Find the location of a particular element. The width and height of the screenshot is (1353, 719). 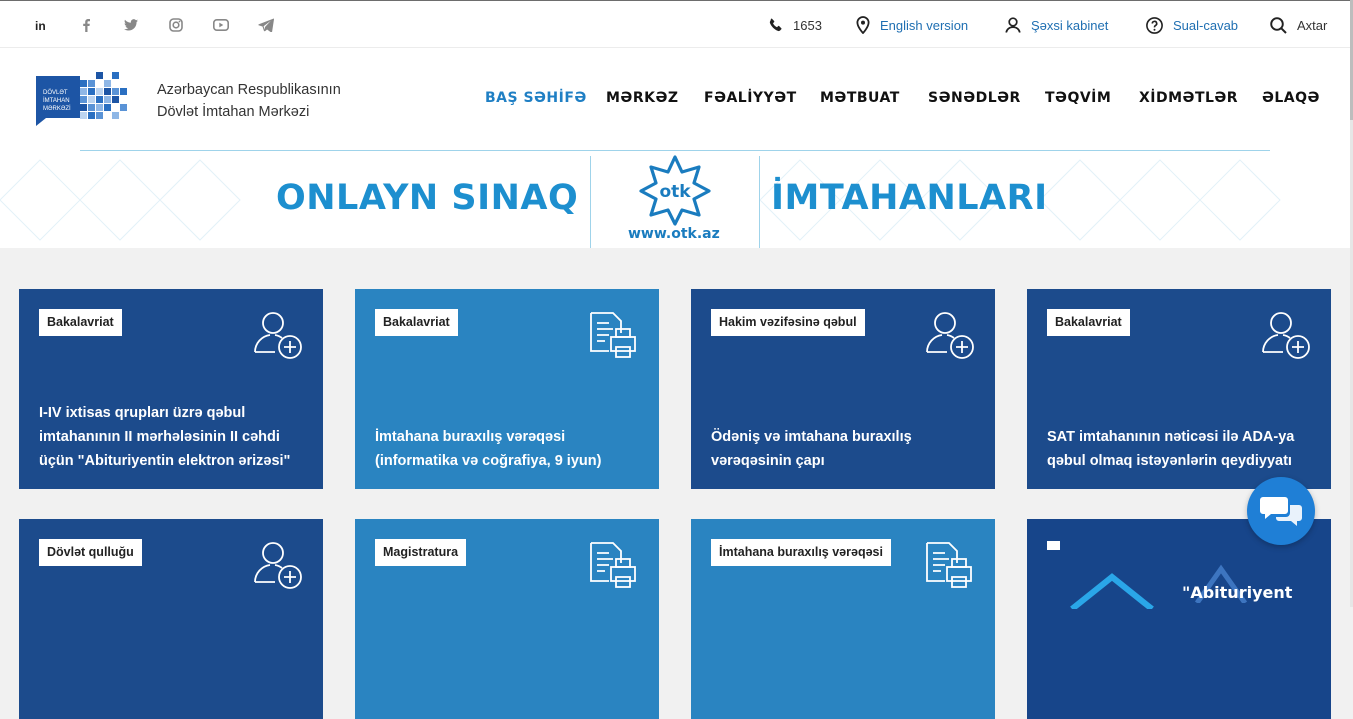

card-badge: Hakim vəzifəsinə qəbul is located at coordinates (788, 322).